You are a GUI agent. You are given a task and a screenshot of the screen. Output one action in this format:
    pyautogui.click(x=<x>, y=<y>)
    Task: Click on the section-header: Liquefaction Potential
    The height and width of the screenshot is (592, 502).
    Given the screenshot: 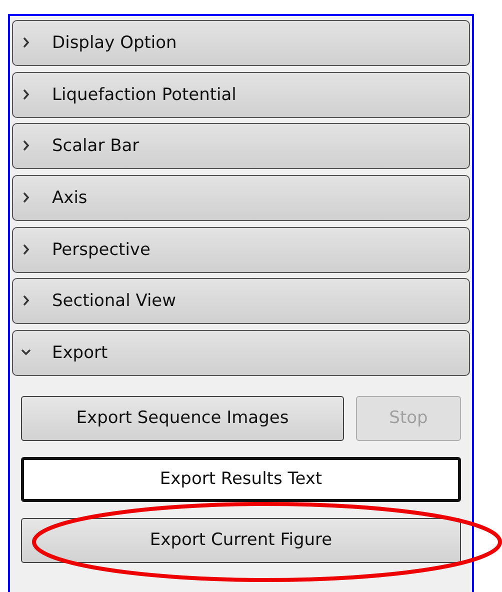 What is the action you would take?
    pyautogui.click(x=241, y=95)
    